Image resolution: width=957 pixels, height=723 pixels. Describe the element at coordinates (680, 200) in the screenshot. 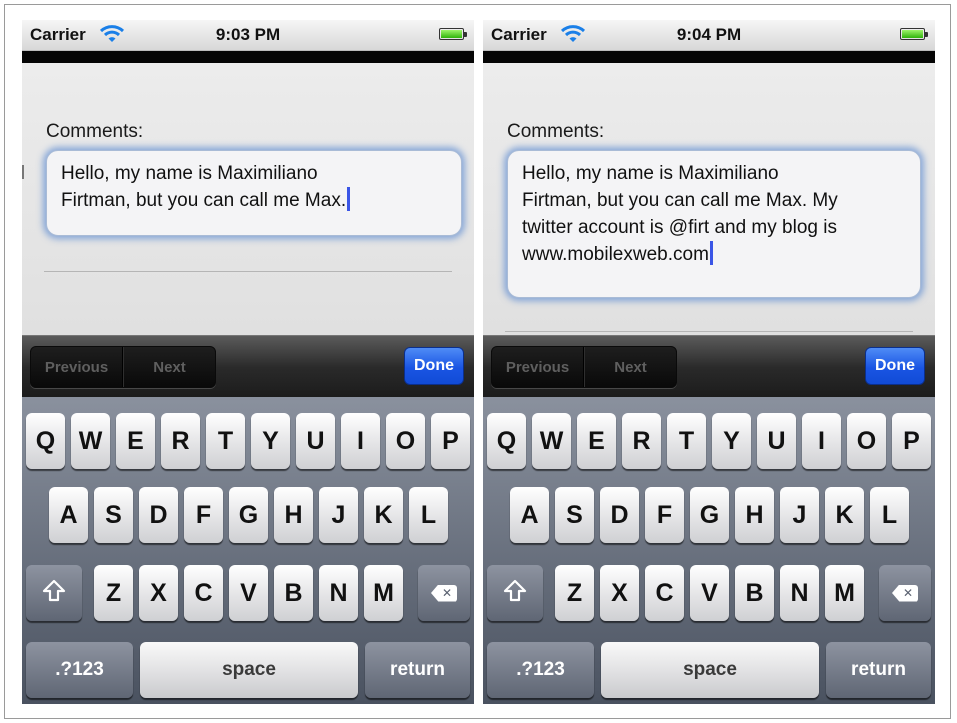

I see `textarea-line: Firtman, but you can call me Max. My` at that location.